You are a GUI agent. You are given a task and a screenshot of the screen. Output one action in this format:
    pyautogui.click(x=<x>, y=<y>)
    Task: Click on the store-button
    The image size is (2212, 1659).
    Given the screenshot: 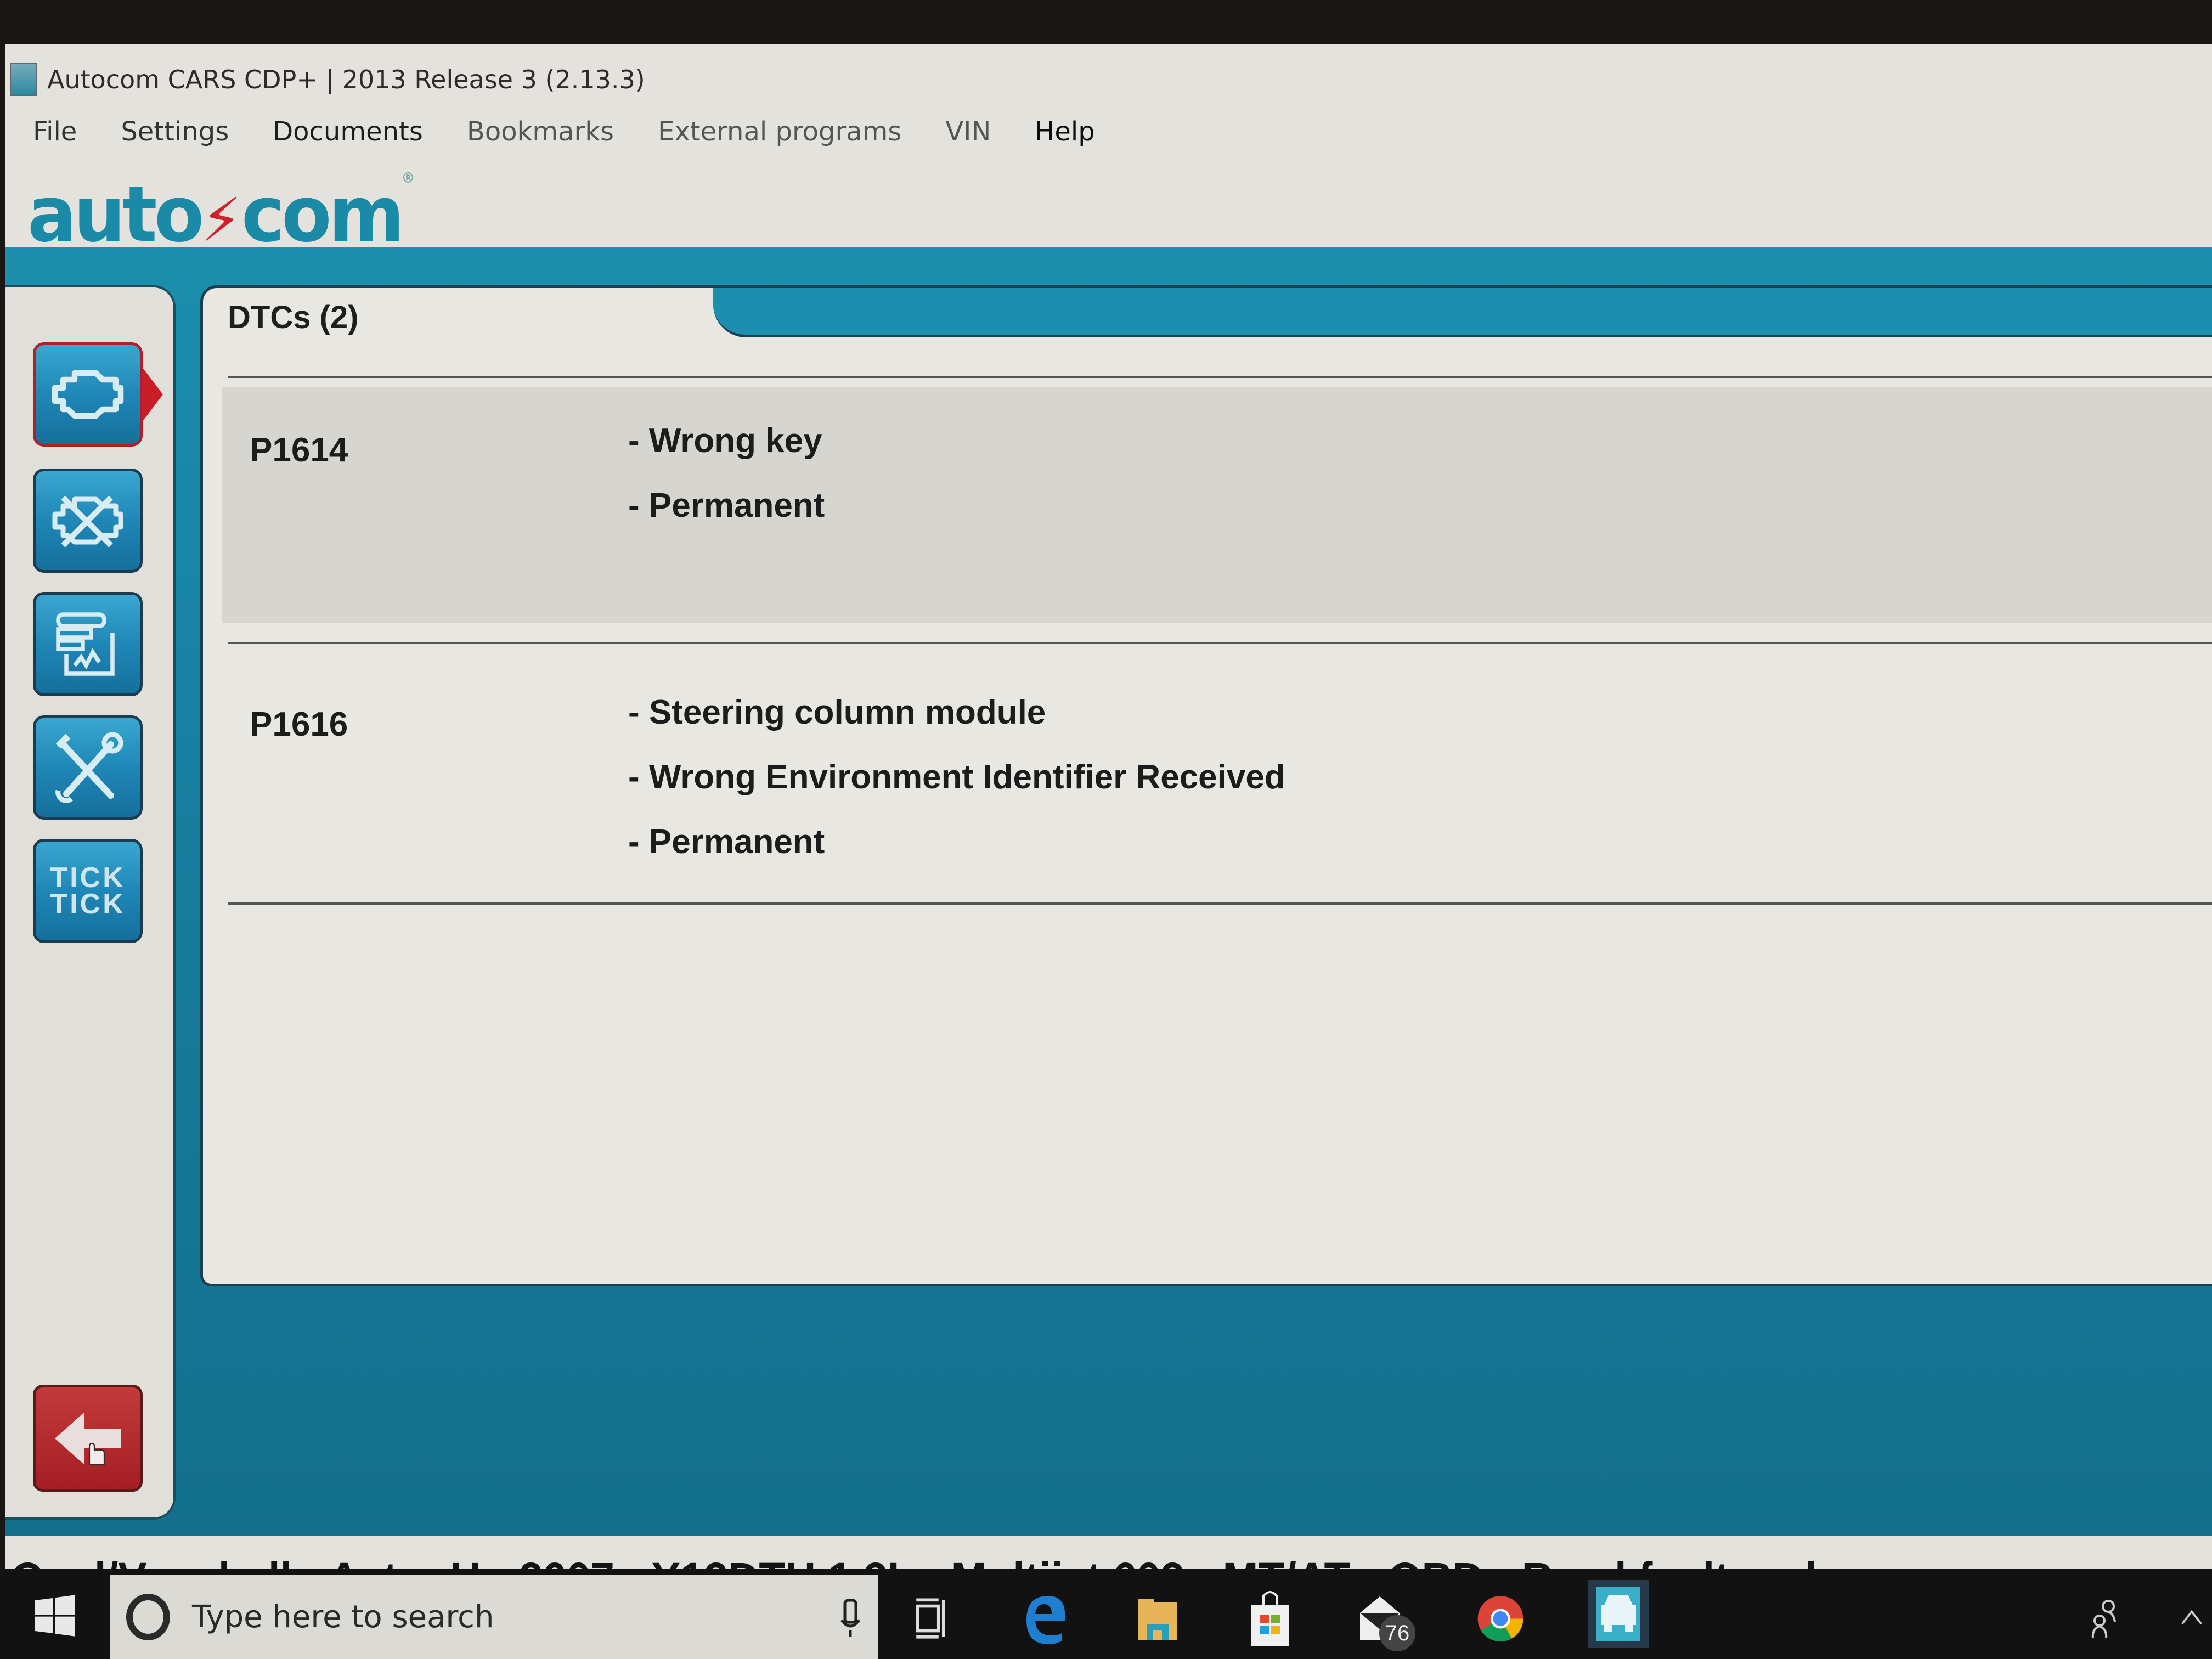 What is the action you would take?
    pyautogui.click(x=1270, y=1619)
    